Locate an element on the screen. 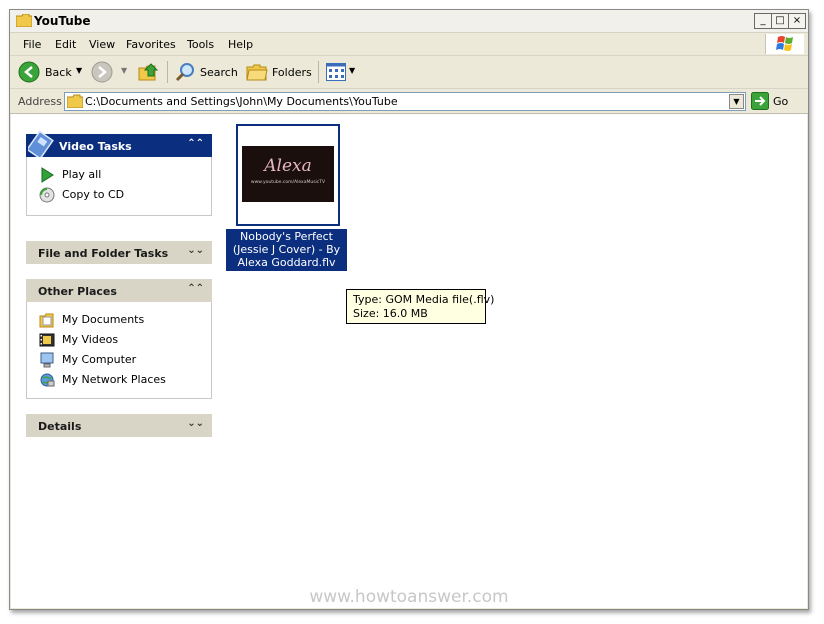 This screenshot has width=824, height=624. address-dropdown-button: ▼ is located at coordinates (736, 101).